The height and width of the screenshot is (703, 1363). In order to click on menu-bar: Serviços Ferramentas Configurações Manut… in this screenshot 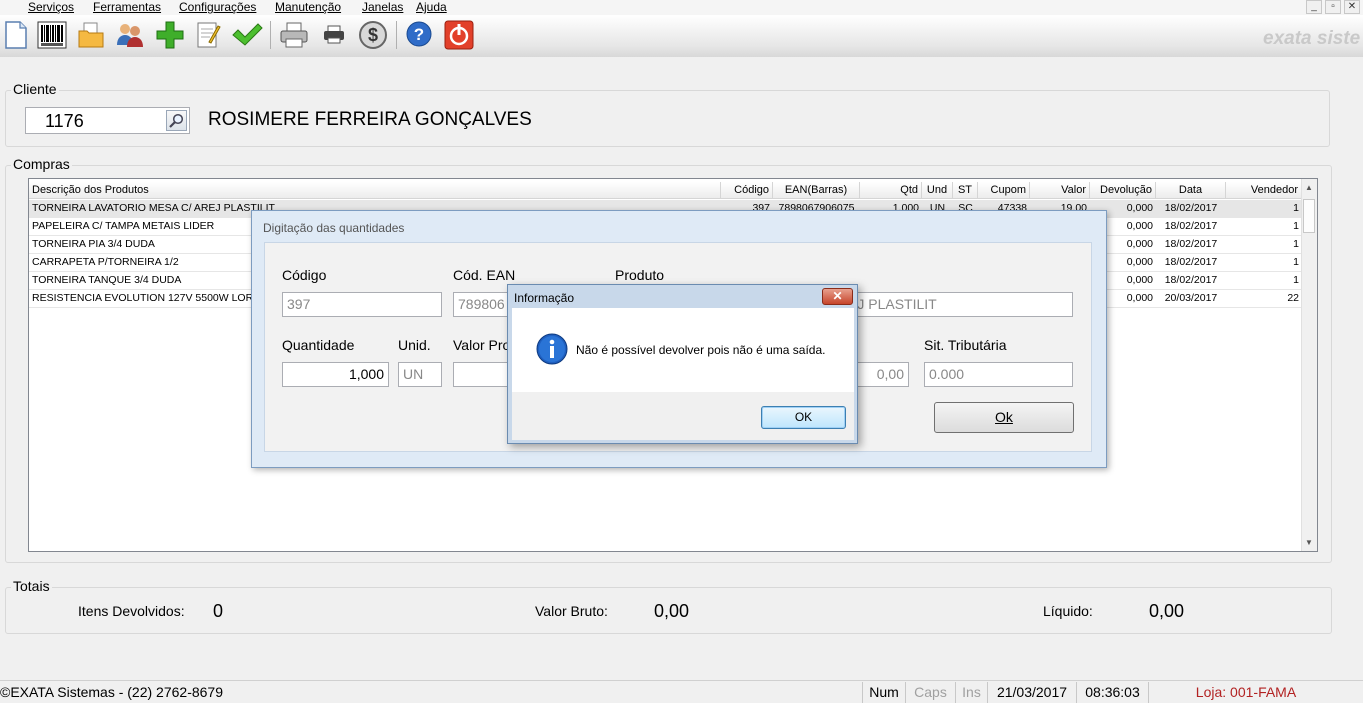, I will do `click(681, 7)`.